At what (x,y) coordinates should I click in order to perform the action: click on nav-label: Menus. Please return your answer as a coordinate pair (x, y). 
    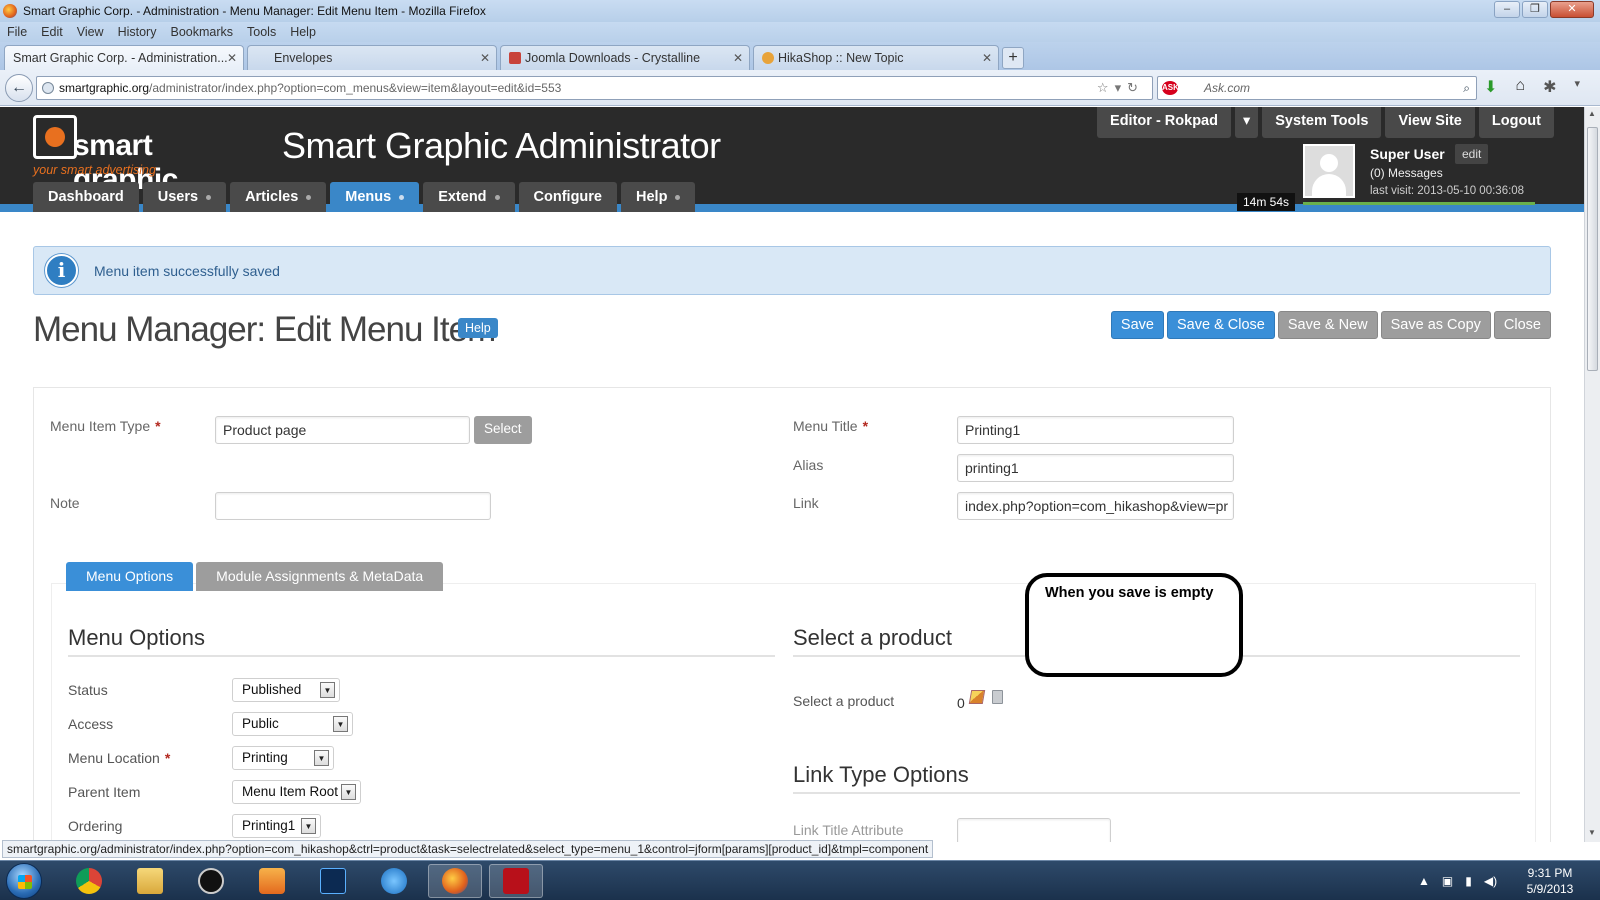
    Looking at the image, I should click on (368, 197).